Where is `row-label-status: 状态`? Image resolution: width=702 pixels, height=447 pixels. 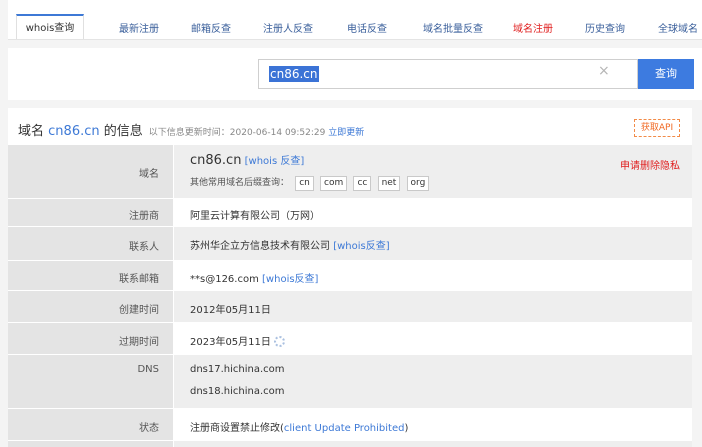 row-label-status: 状态 is located at coordinates (149, 428).